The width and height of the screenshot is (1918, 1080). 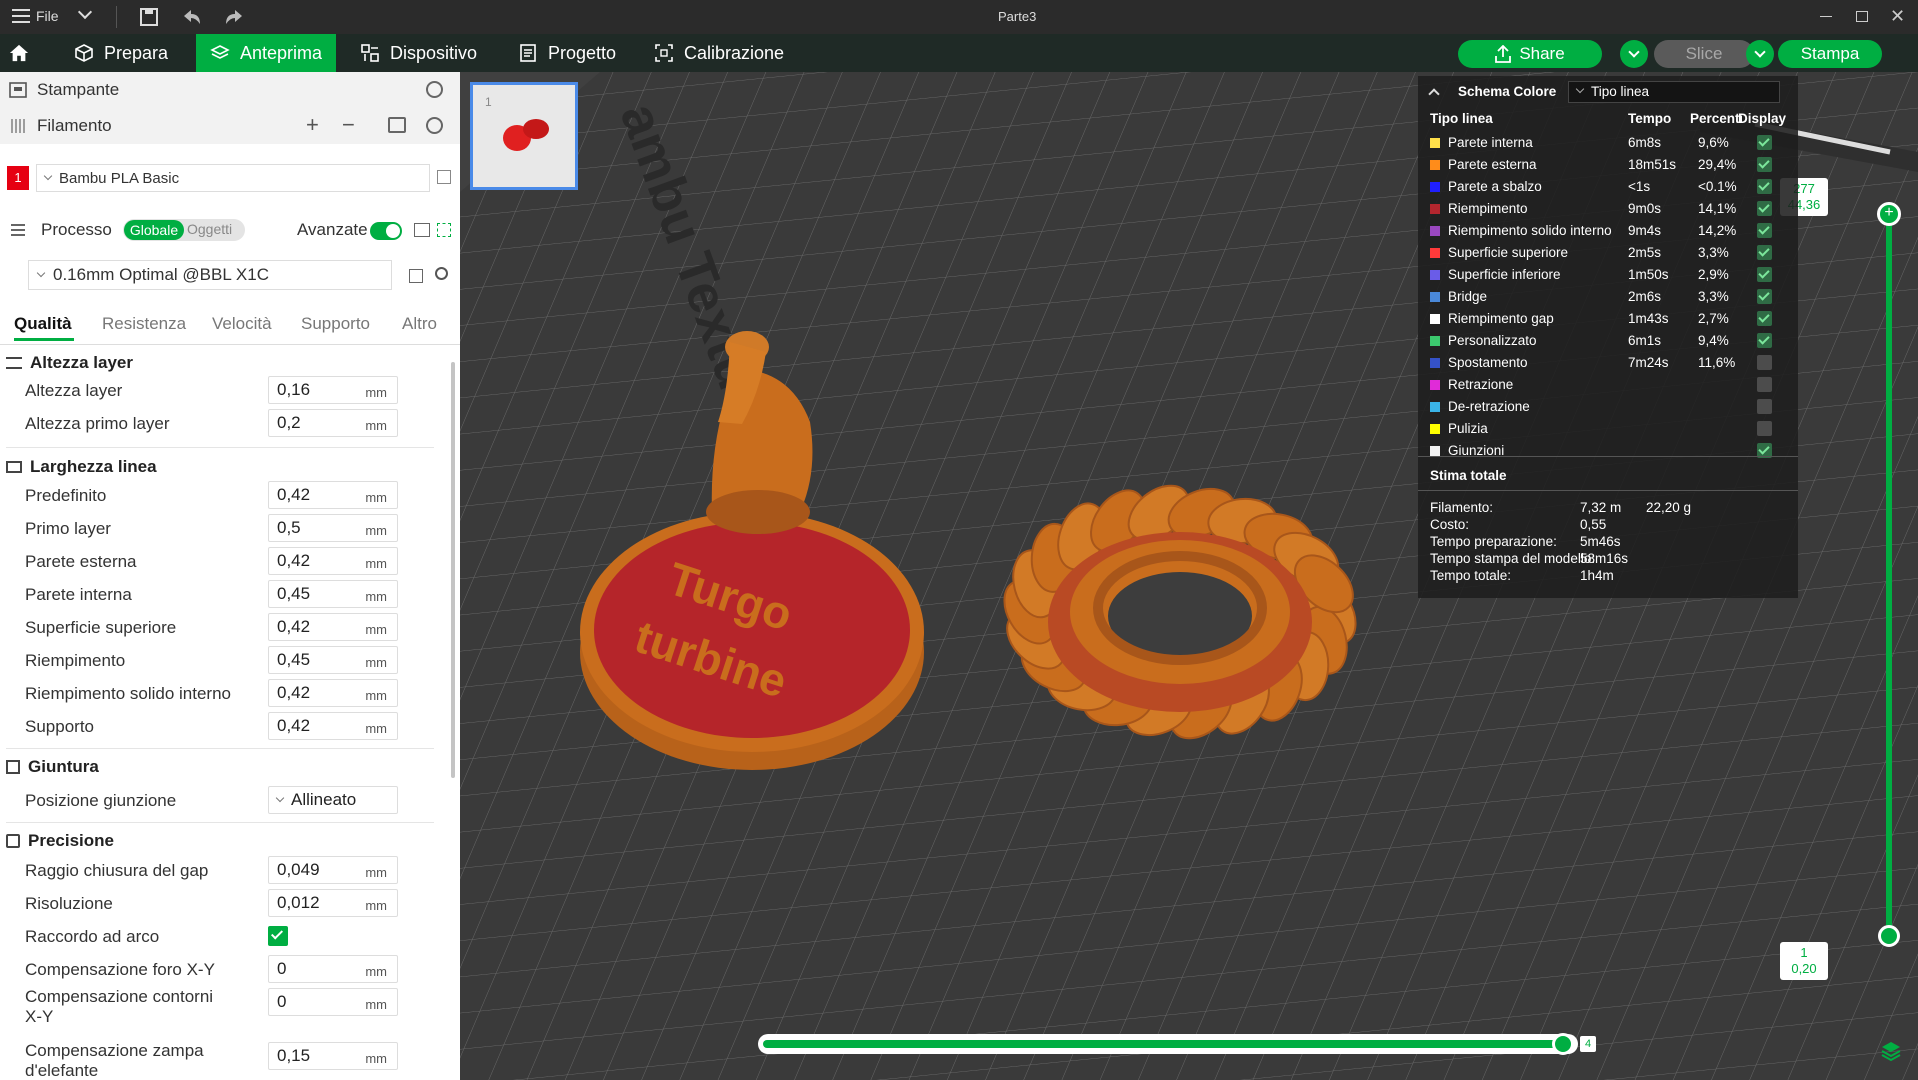 I want to click on tab-qualita-underline, so click(x=44, y=339).